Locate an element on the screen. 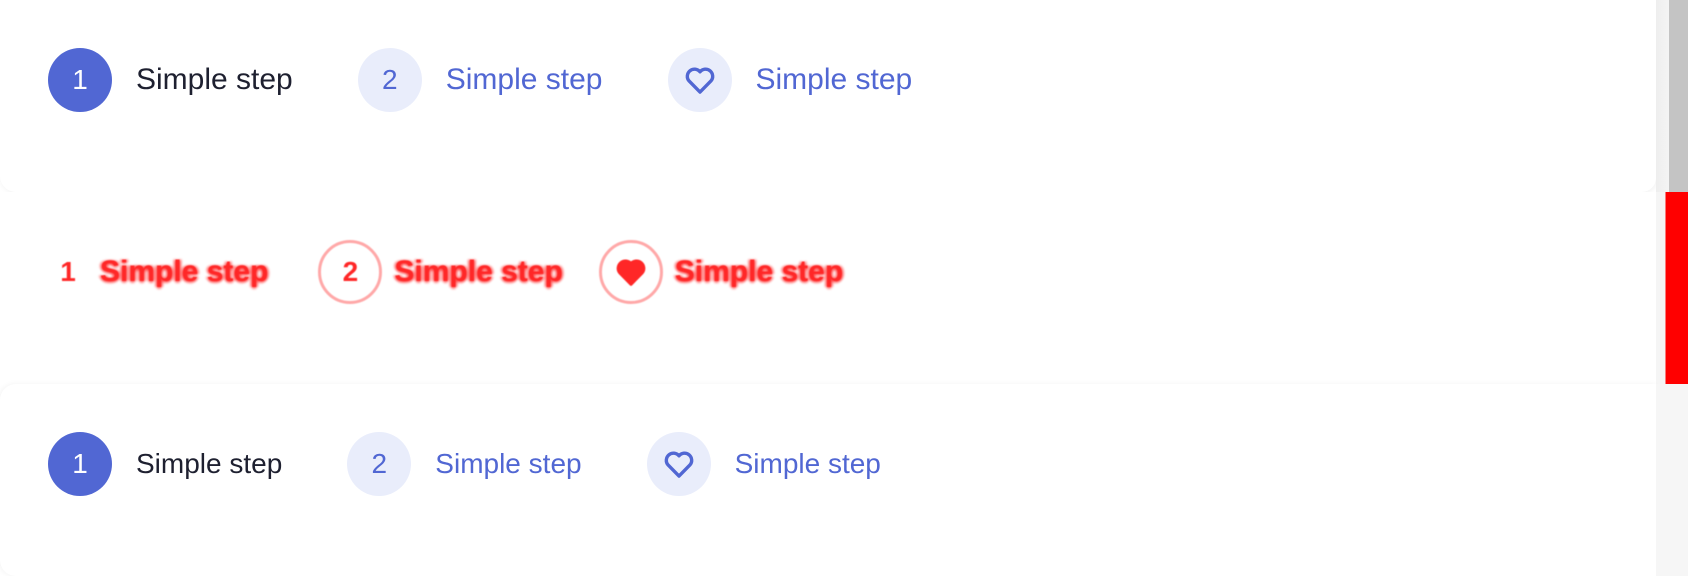 This screenshot has height=576, width=1688. diff-layer-primary: 1 Simple step 2 Simple step Simple step is located at coordinates (445, 272).